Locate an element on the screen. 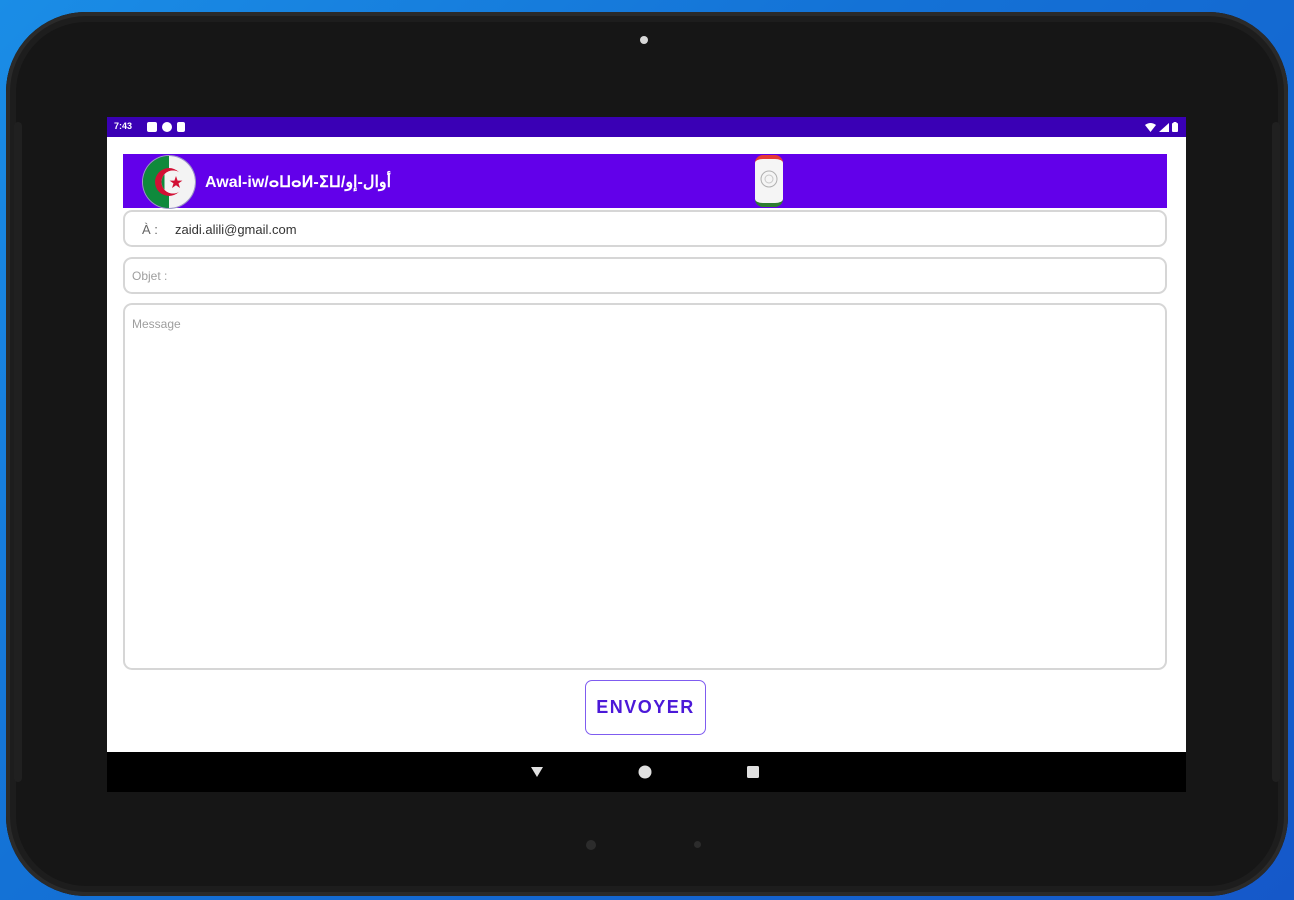  navigation-bar is located at coordinates (646, 772).